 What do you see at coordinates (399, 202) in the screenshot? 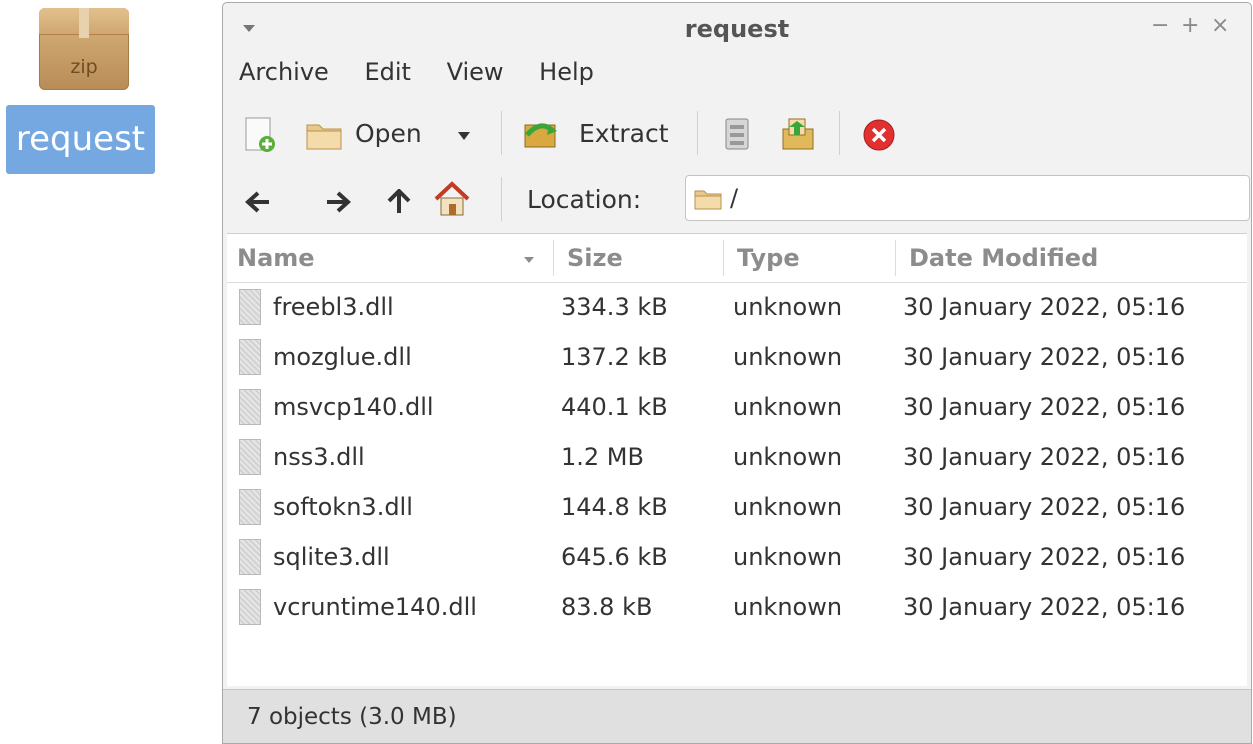
I see `up-arrow-icon` at bounding box center [399, 202].